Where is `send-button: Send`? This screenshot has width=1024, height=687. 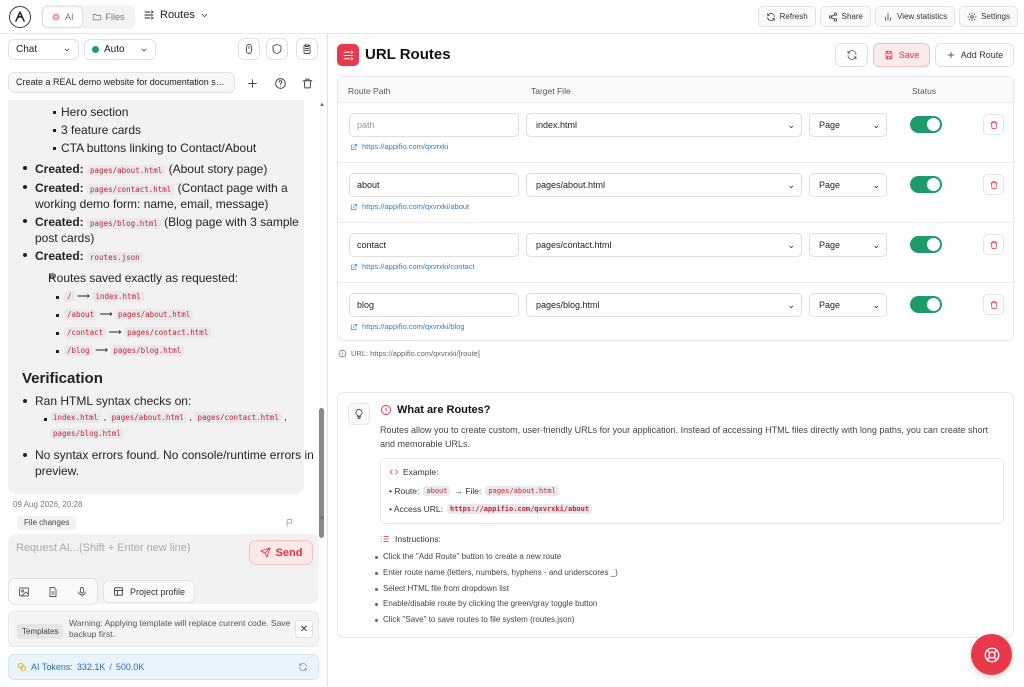 send-button: Send is located at coordinates (281, 552).